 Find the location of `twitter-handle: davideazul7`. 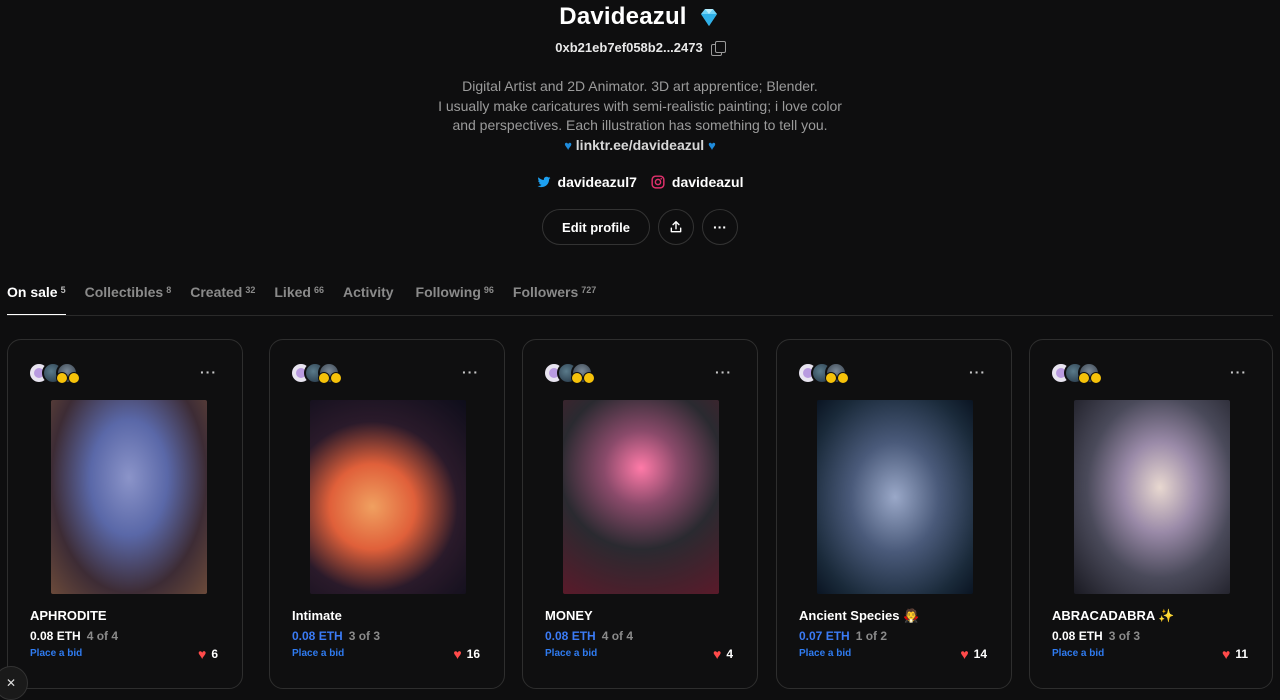

twitter-handle: davideazul7 is located at coordinates (597, 182).